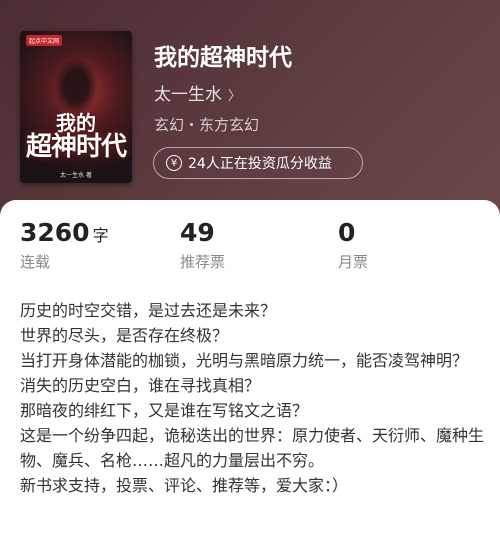 The width and height of the screenshot is (500, 545). I want to click on description-line: 新书求支持，投票、评论、推荐等，爱大家：）, so click(184, 485).